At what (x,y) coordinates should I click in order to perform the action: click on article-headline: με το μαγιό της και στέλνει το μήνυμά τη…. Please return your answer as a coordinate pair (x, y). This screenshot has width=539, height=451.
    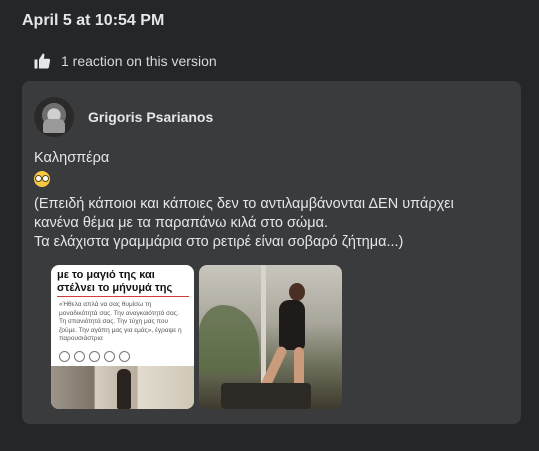
    Looking at the image, I should click on (115, 281).